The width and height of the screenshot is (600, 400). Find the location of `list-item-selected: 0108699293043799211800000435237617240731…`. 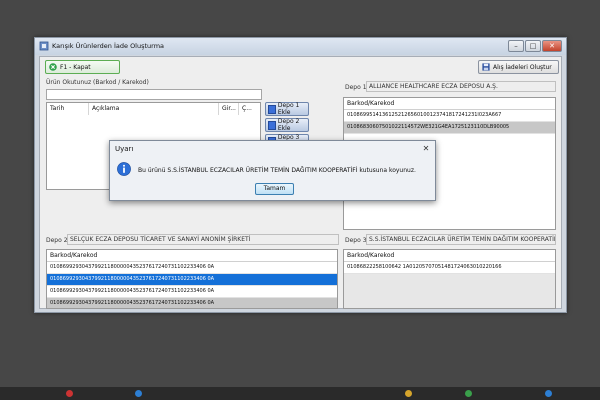

list-item-selected: 0108699293043799211800000435237617240731… is located at coordinates (192, 280).